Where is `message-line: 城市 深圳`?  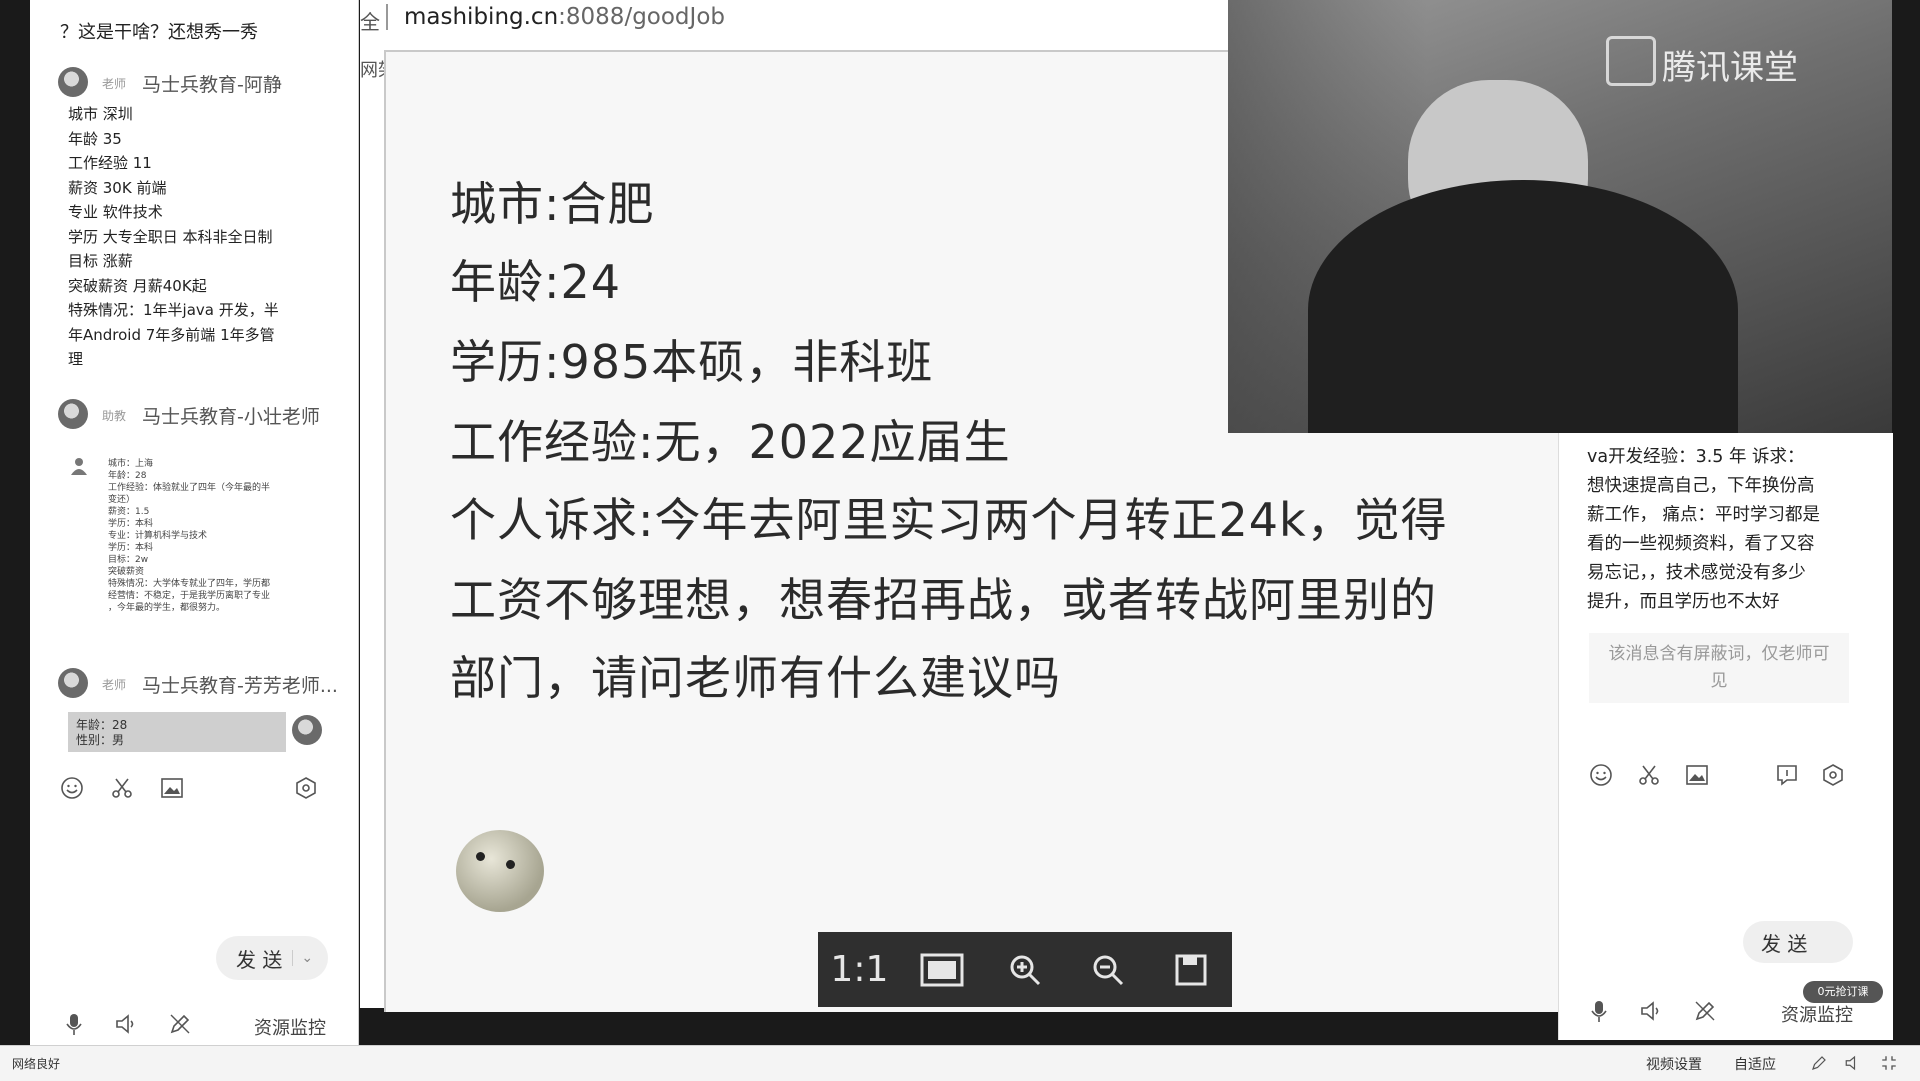 message-line: 城市 深圳 is located at coordinates (100, 114).